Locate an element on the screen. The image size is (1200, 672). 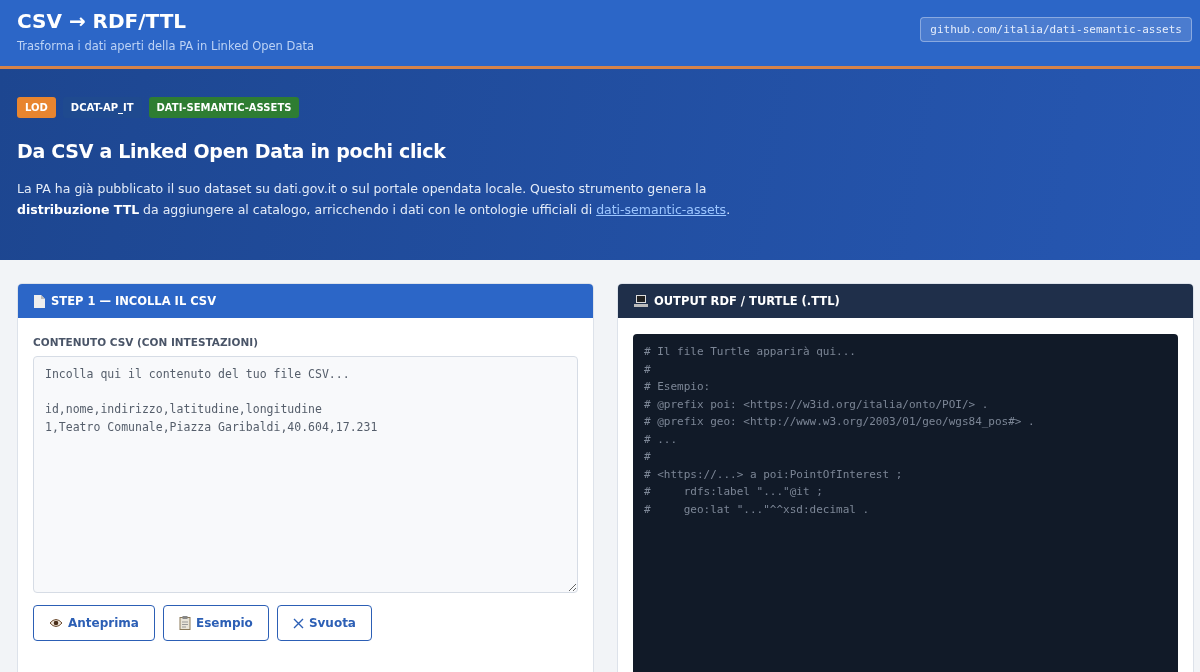
preview-button: Anteprima is located at coordinates (94, 623).